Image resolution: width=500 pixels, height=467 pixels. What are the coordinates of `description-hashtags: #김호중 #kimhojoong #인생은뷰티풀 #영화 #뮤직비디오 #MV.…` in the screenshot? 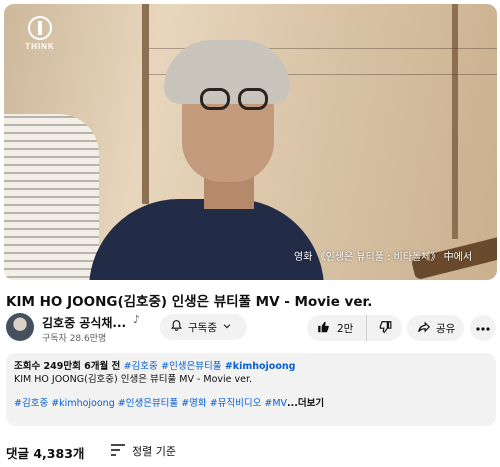 It's located at (251, 403).